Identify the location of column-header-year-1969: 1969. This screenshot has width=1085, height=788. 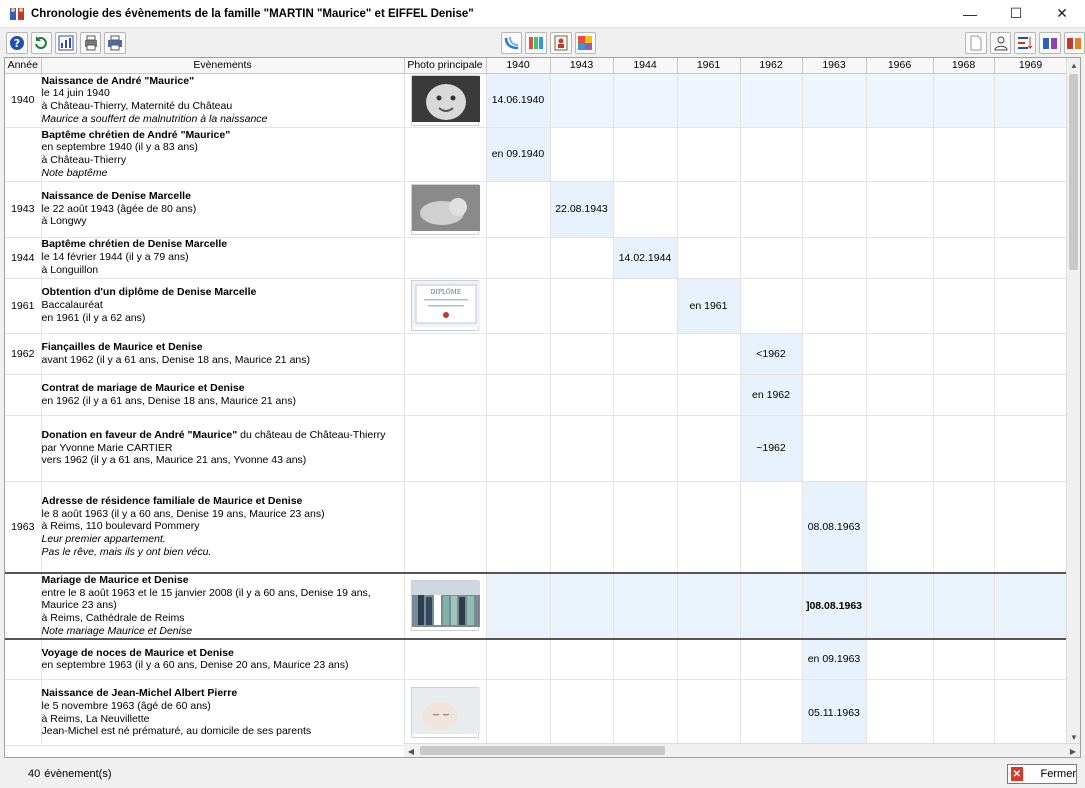
(1031, 66).